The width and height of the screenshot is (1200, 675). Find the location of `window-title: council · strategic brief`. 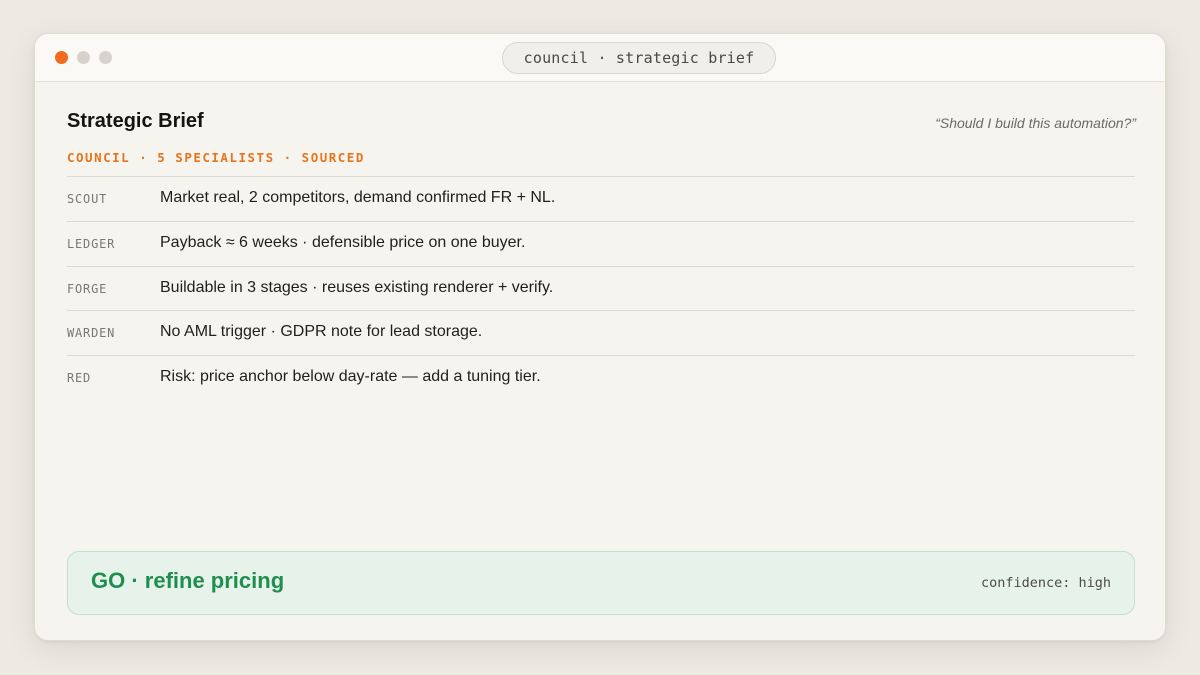

window-title: council · strategic brief is located at coordinates (639, 58).